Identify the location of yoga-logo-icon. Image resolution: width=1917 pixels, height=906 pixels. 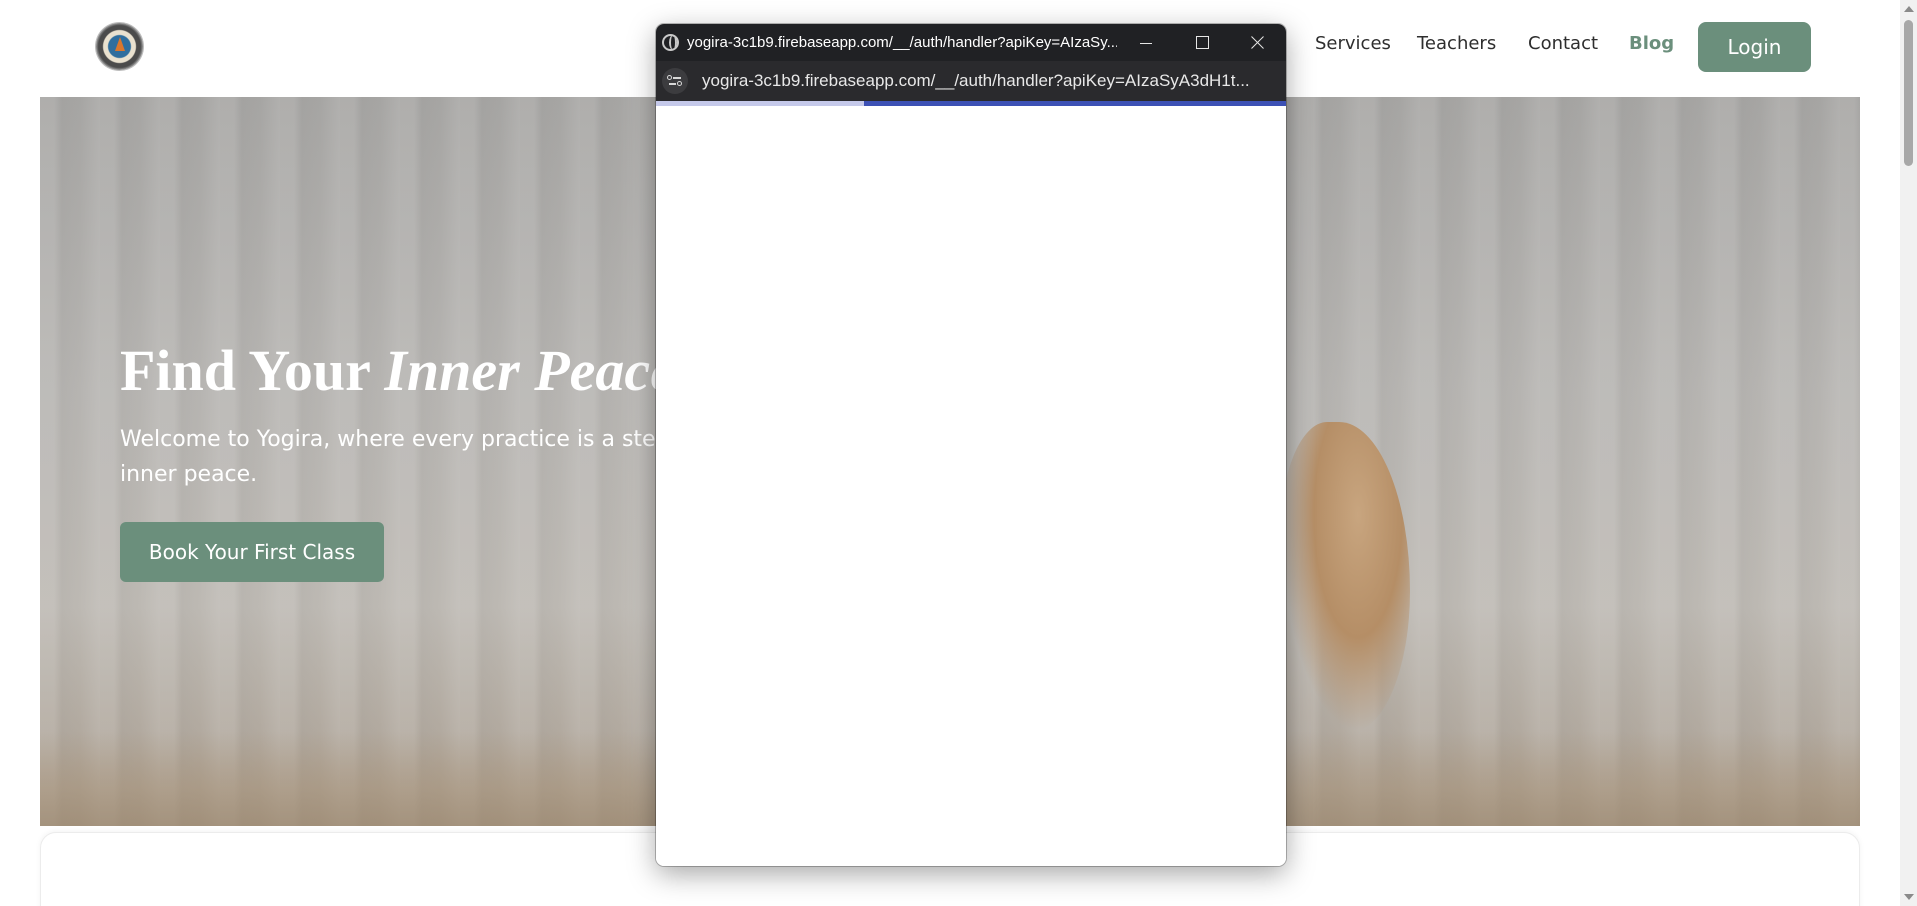
(119, 46).